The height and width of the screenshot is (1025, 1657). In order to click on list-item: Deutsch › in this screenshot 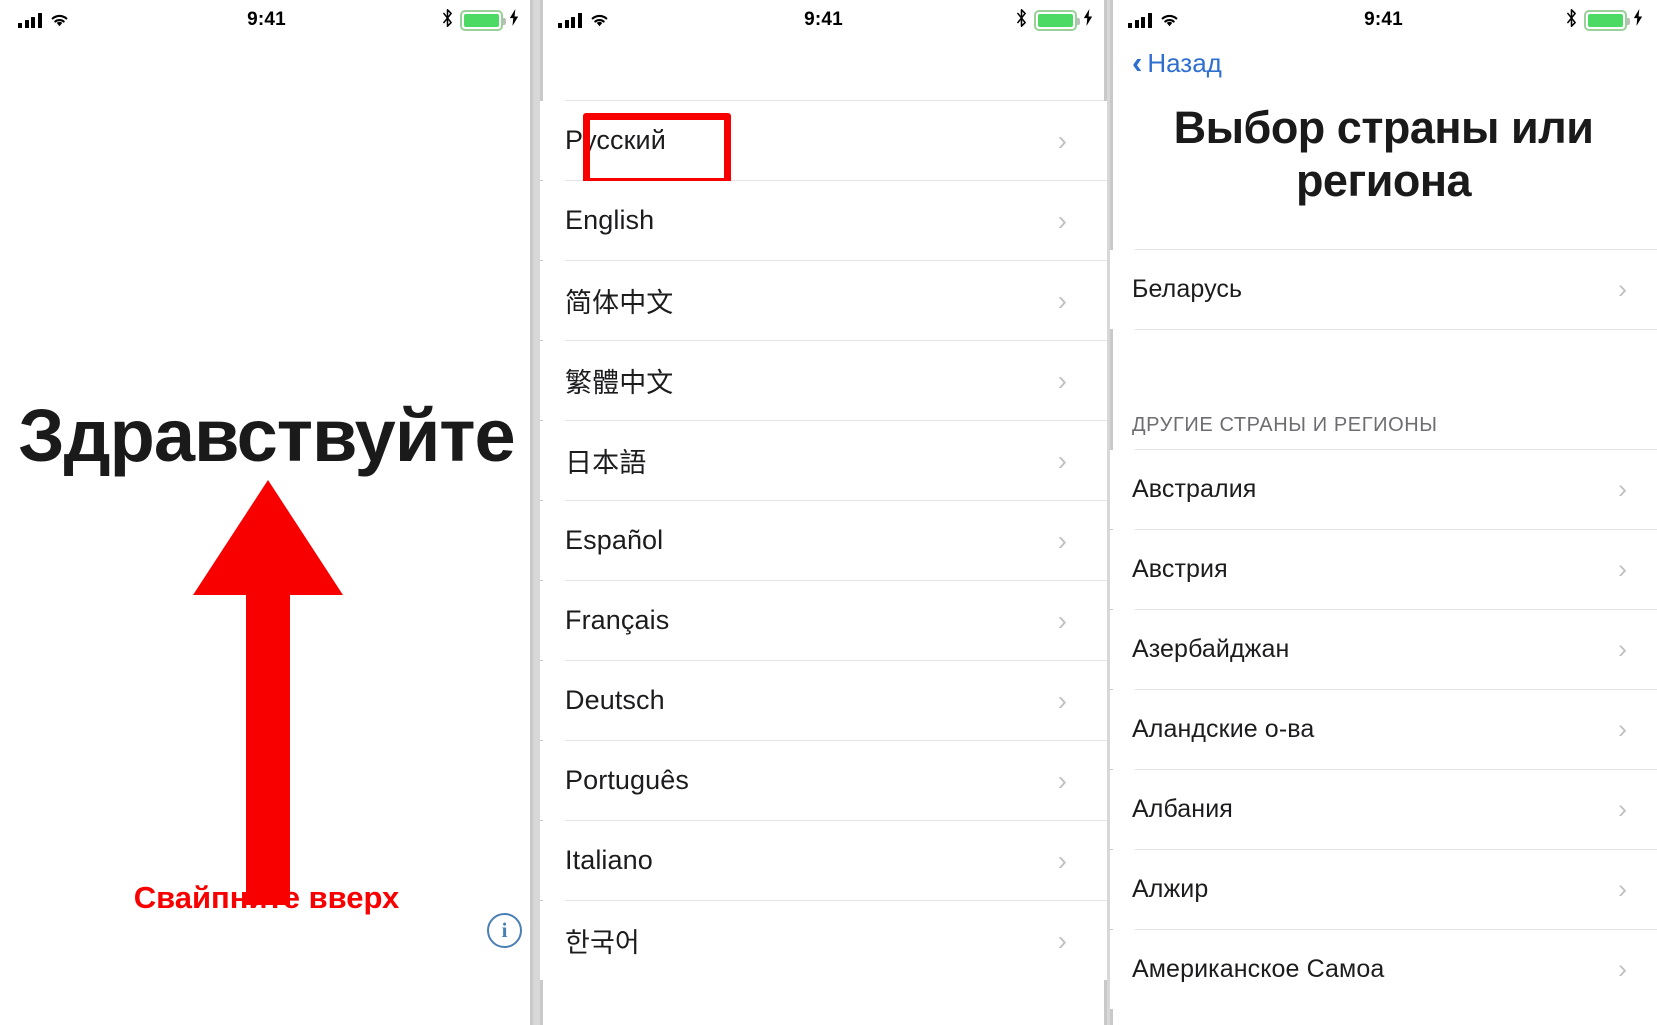, I will do `click(823, 700)`.